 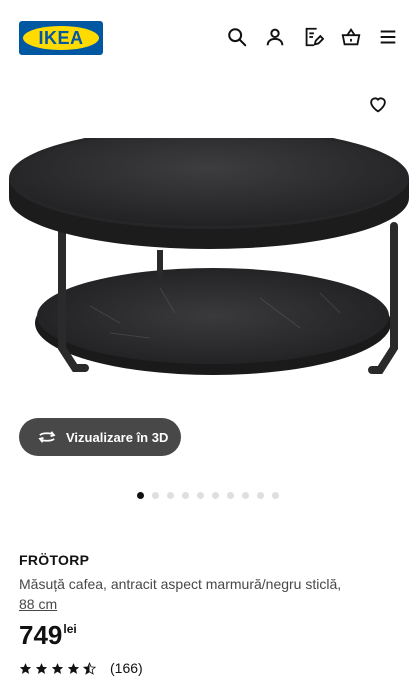 What do you see at coordinates (214, 635) in the screenshot?
I see `product-price: 749 lei` at bounding box center [214, 635].